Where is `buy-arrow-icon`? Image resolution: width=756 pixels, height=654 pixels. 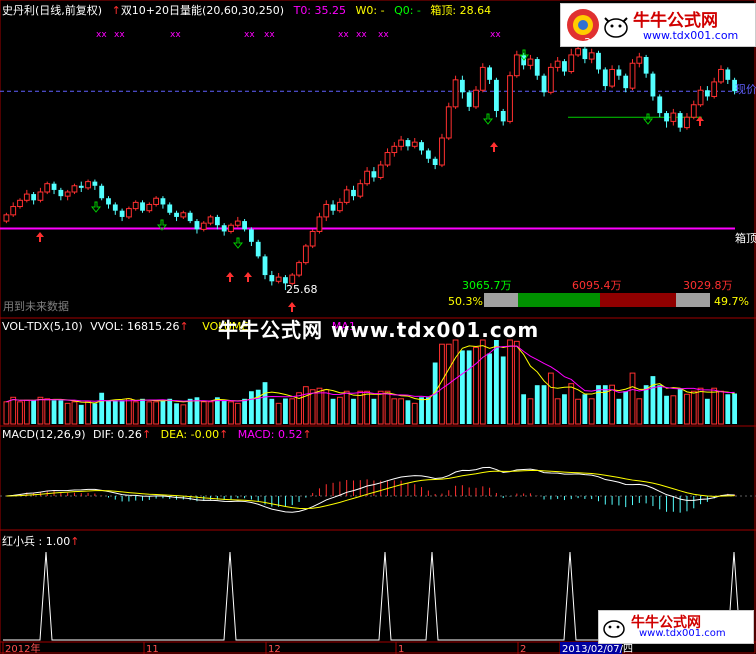 buy-arrow-icon is located at coordinates (230, 277).